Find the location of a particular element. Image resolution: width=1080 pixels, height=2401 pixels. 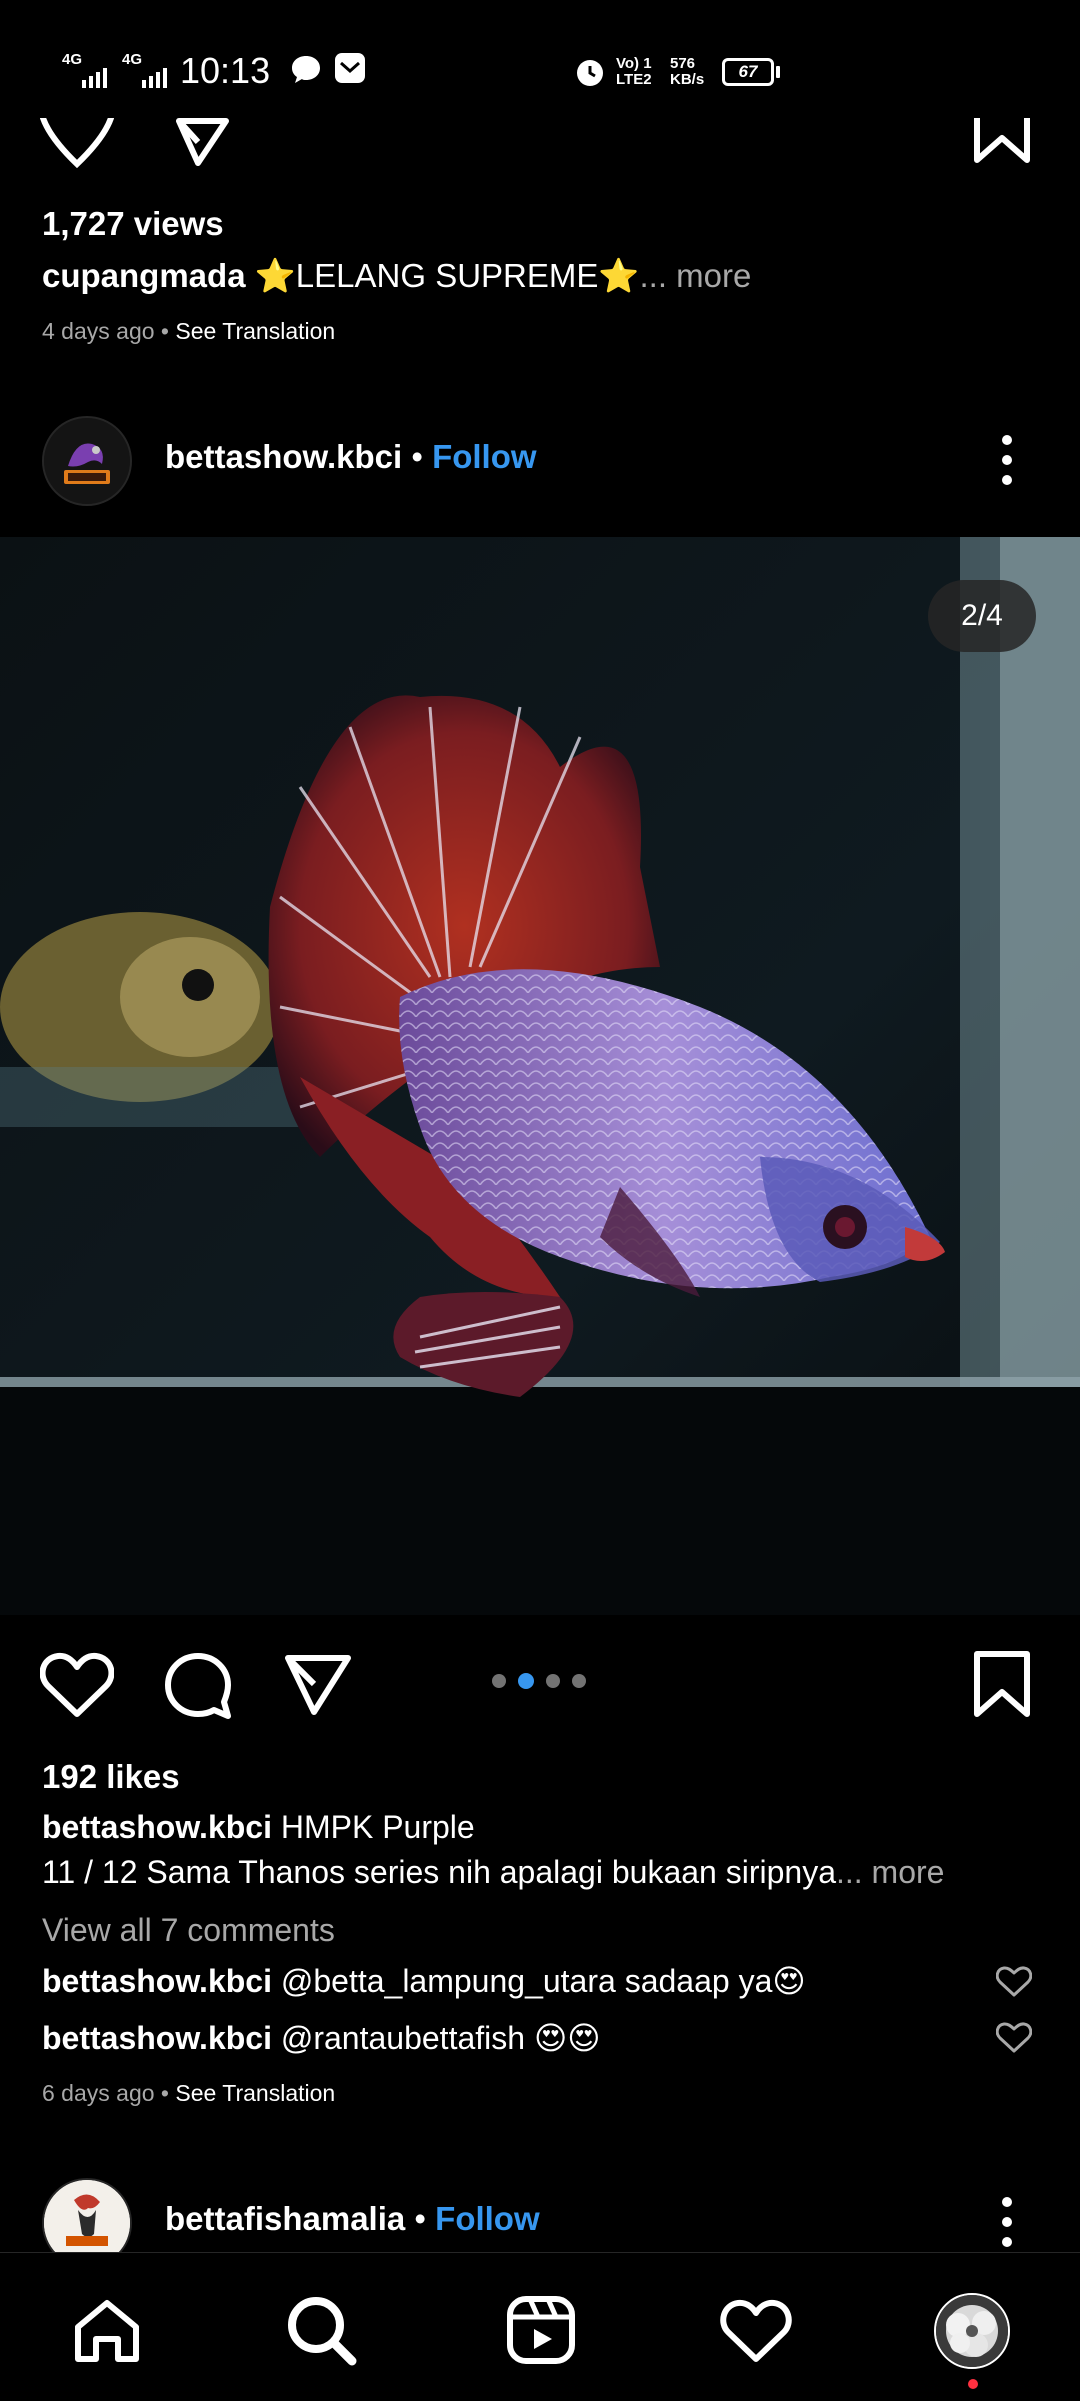

avatar is located at coordinates (87, 461).